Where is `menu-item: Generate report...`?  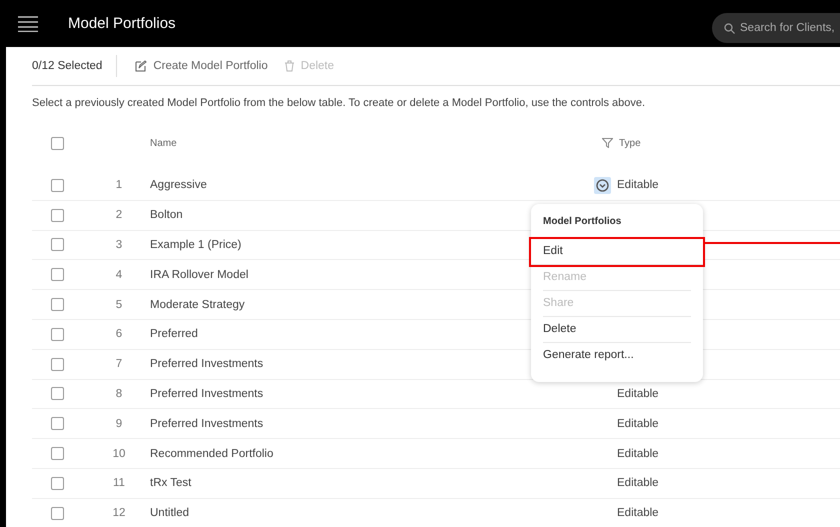 menu-item: Generate report... is located at coordinates (617, 355).